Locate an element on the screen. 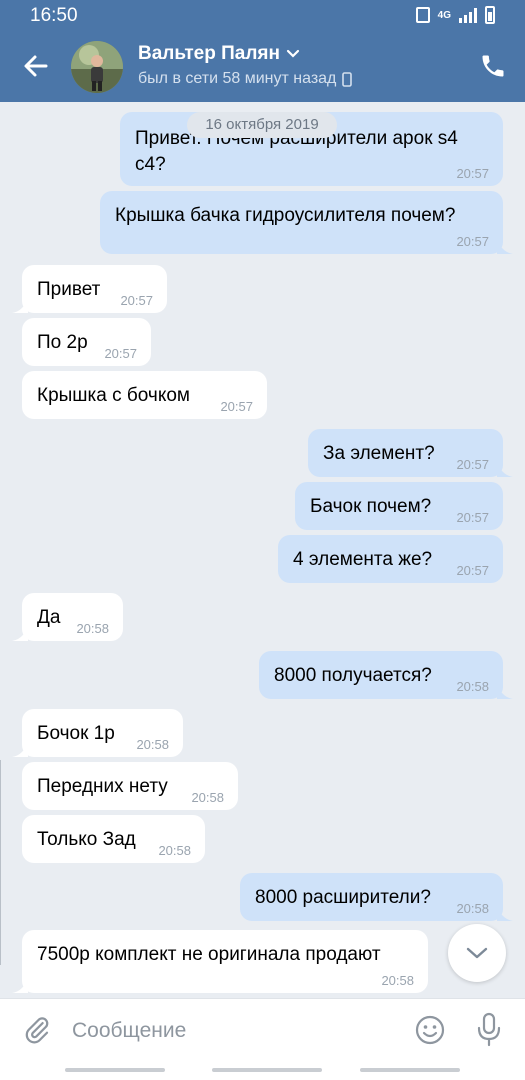 The width and height of the screenshot is (525, 1080). message-composer is located at coordinates (262, 1030).